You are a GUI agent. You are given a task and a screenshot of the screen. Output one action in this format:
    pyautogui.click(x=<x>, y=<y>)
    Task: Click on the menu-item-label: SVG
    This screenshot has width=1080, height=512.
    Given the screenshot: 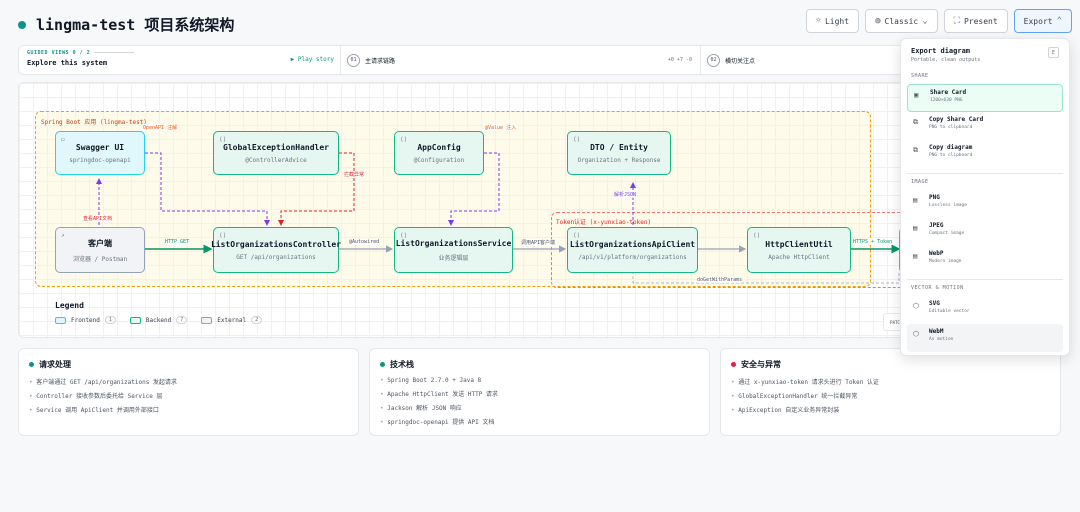 What is the action you would take?
    pyautogui.click(x=934, y=303)
    